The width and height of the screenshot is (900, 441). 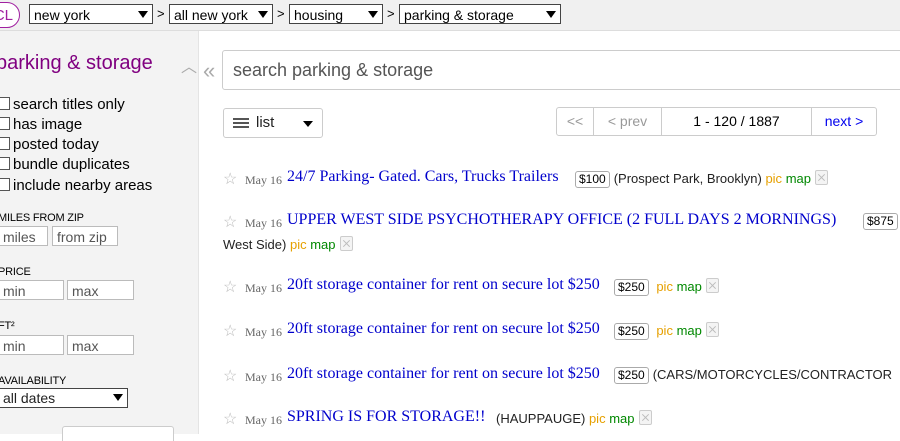 I want to click on view-mode-button: list, so click(x=273, y=123).